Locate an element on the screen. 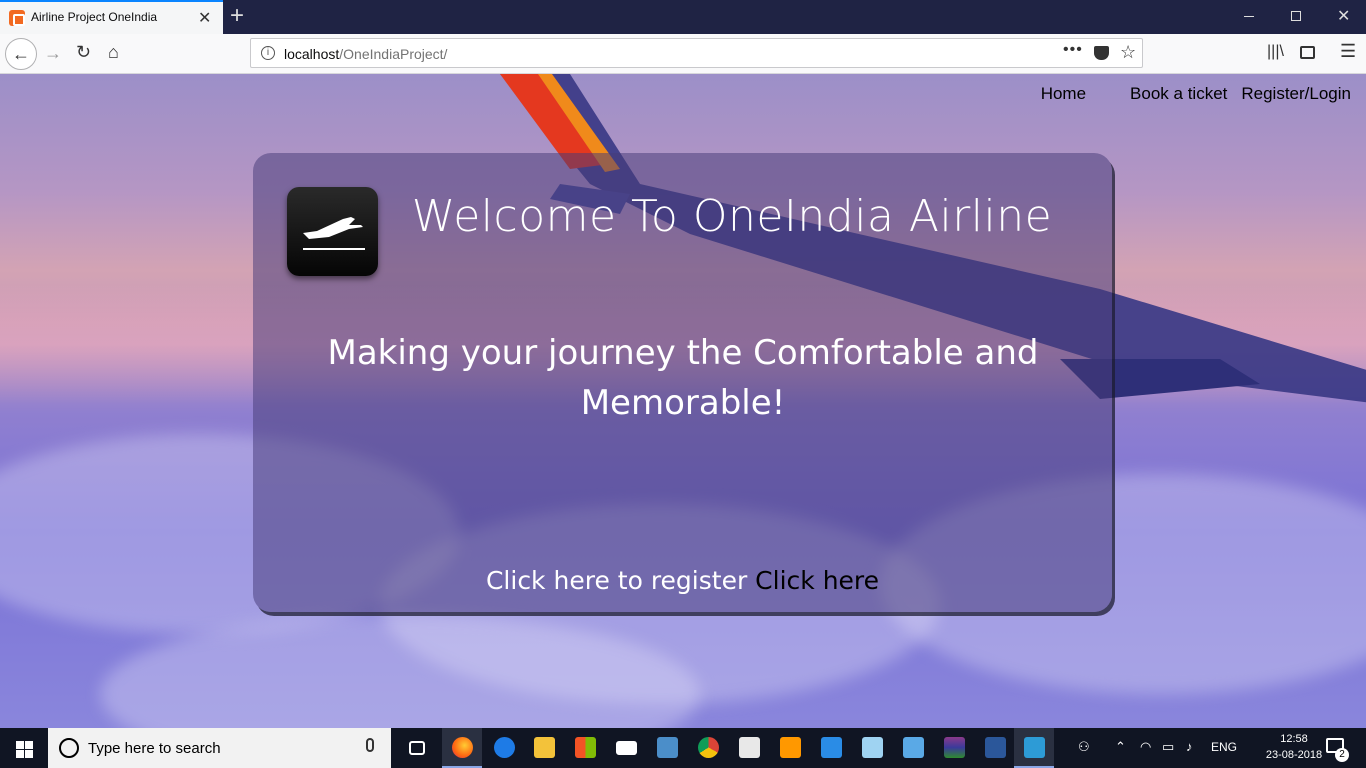 This screenshot has width=1366, height=768. vscode-icon is located at coordinates (831, 748).